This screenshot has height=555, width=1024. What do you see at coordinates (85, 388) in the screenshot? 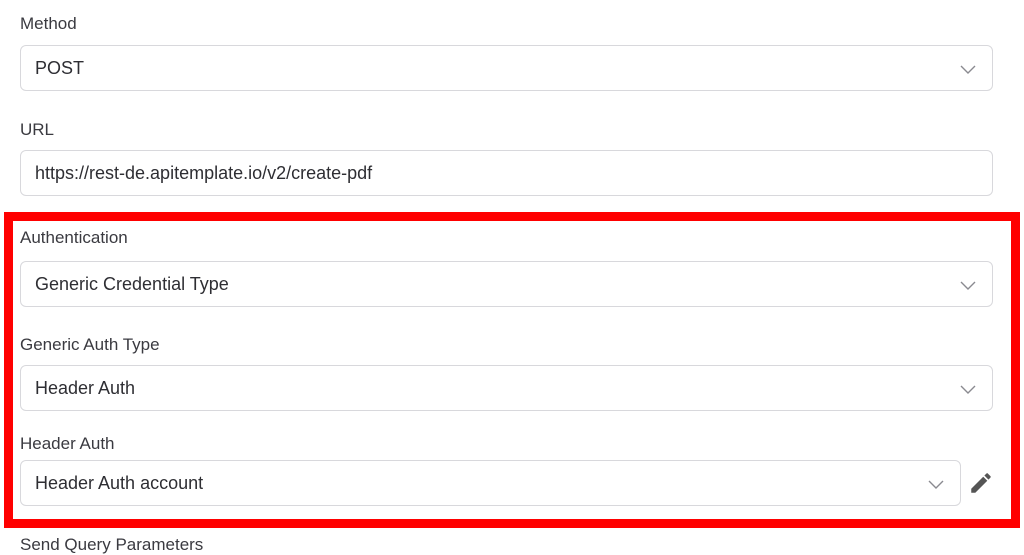
I see `generic-auth-type-value: Header Auth` at bounding box center [85, 388].